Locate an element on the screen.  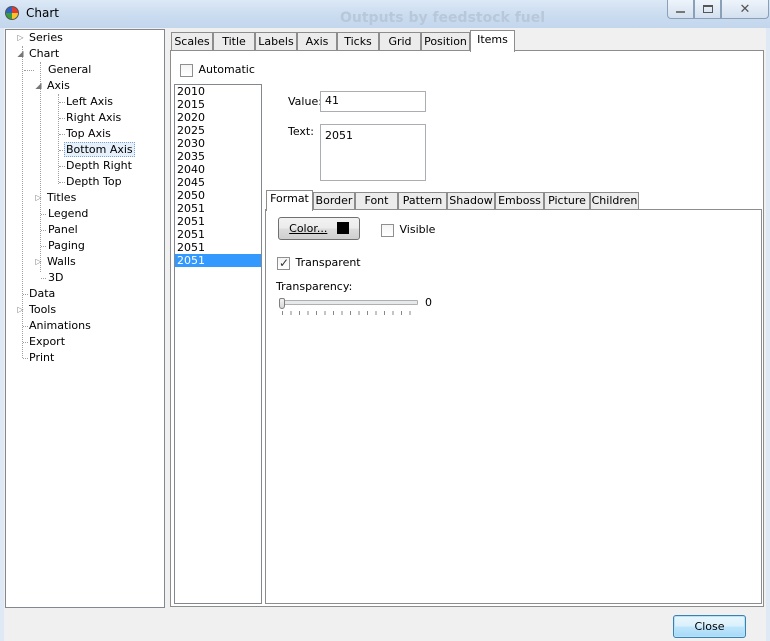
tree-item-label: 3D is located at coordinates (56, 277).